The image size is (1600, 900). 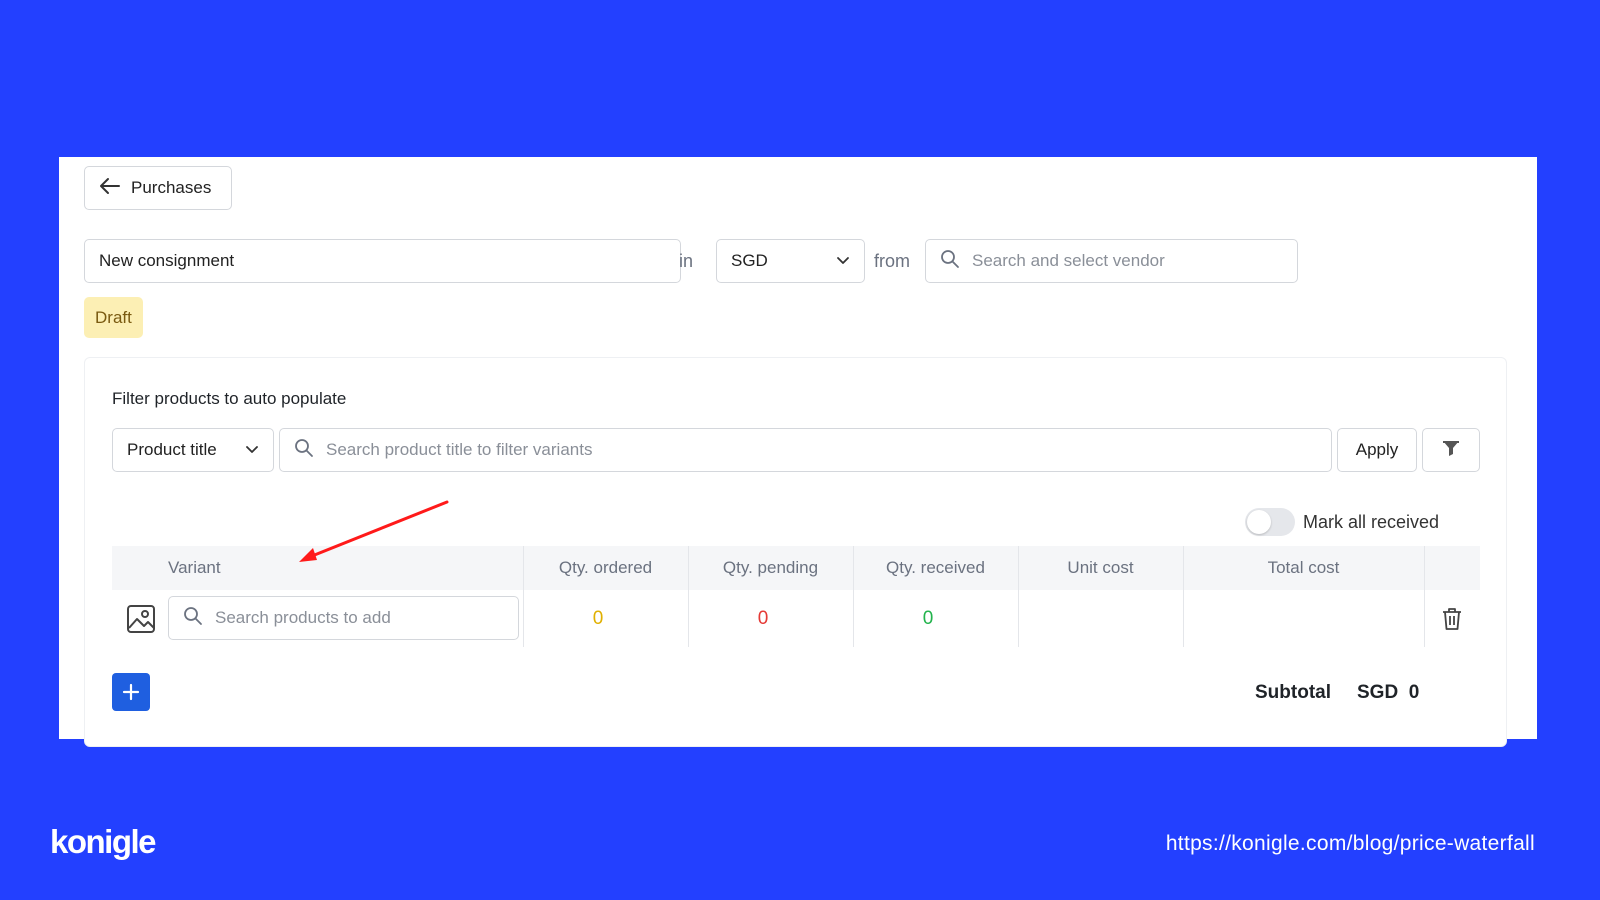 I want to click on product-search-placeholder: Search products to add, so click(x=303, y=617).